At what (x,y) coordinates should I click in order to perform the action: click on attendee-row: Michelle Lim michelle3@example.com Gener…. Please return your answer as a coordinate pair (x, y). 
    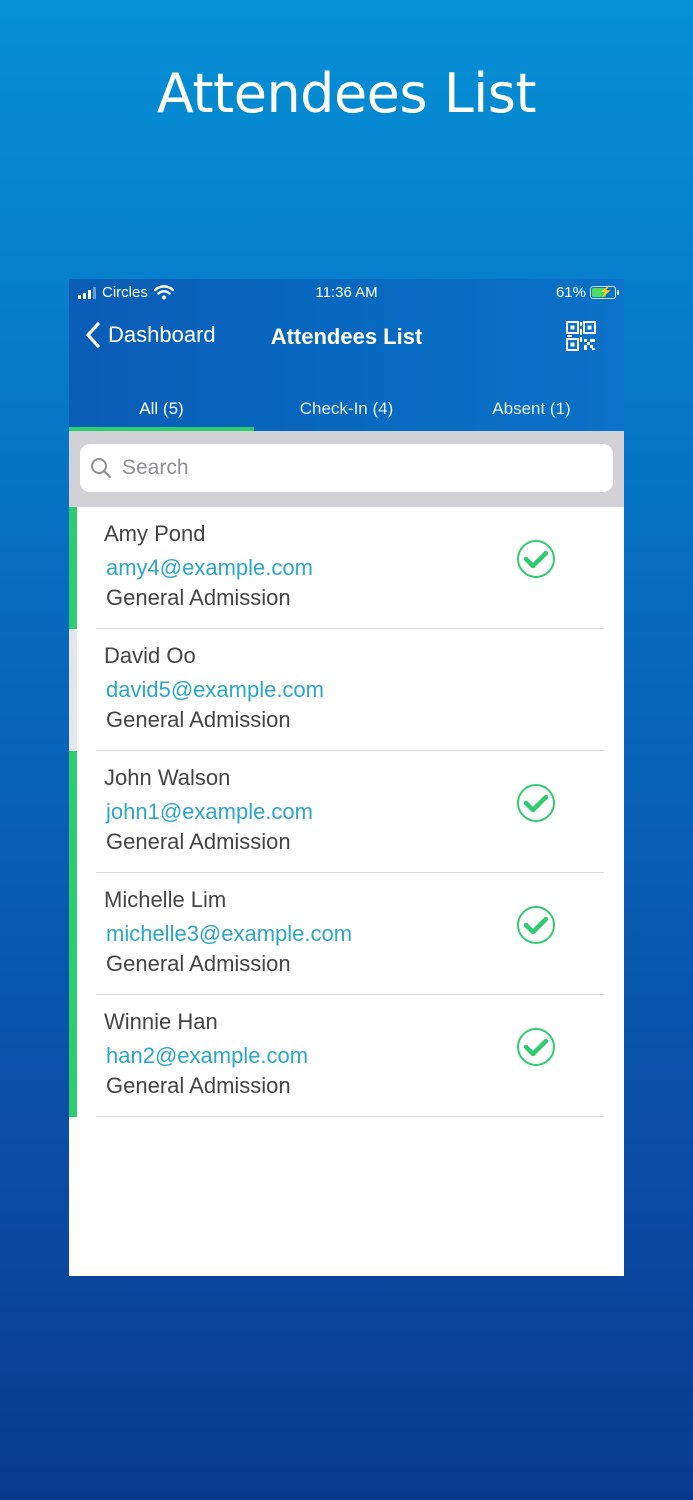
    Looking at the image, I should click on (346, 934).